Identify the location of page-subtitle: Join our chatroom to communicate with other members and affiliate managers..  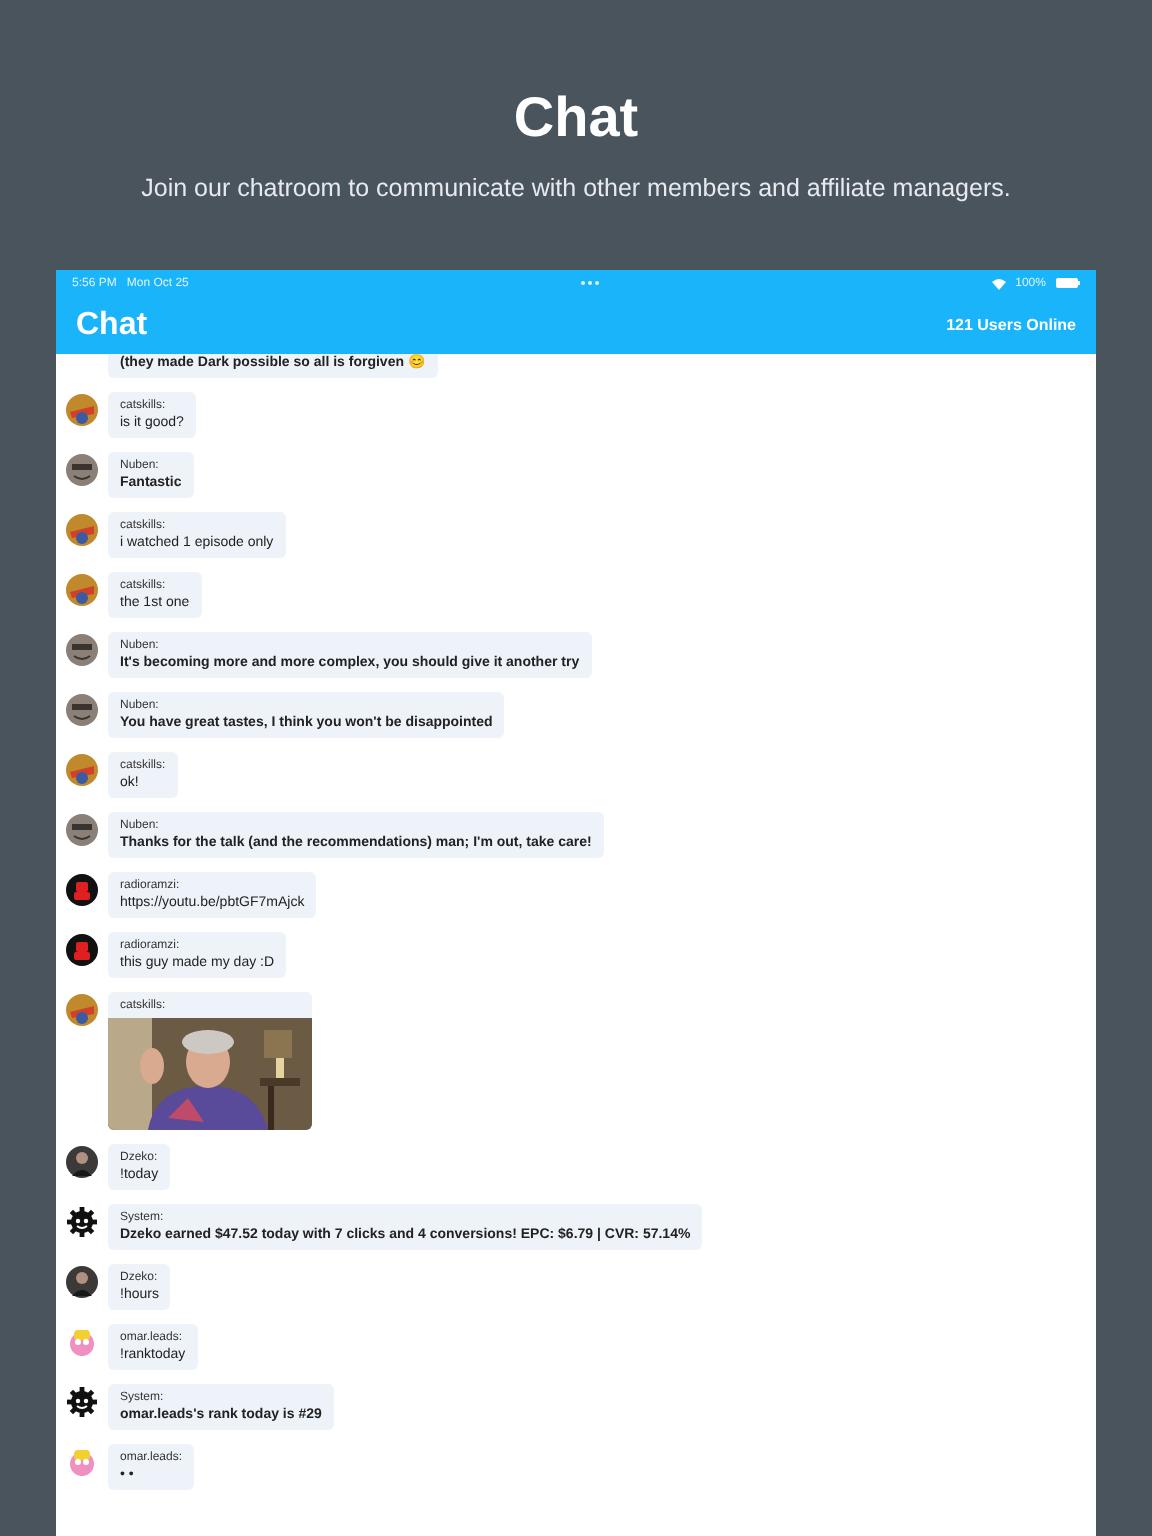
(576, 188).